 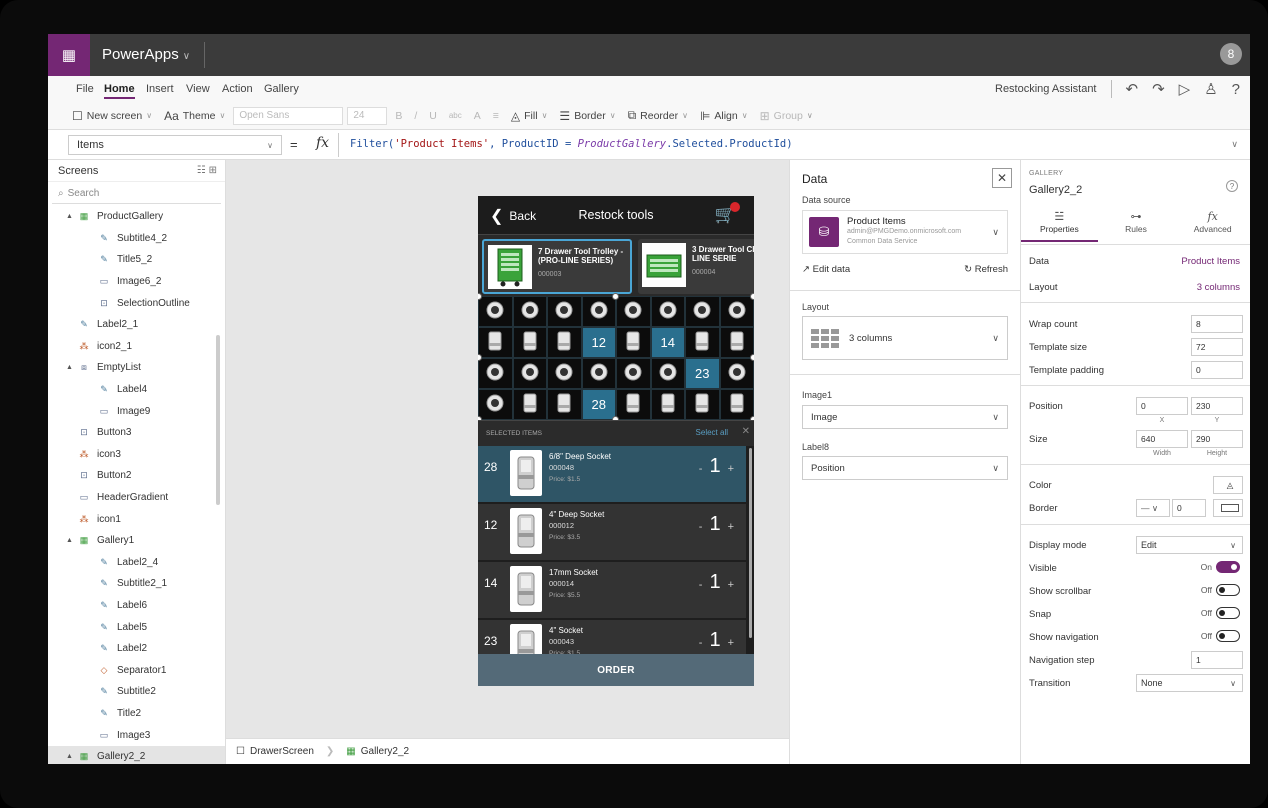 What do you see at coordinates (288, 115) in the screenshot?
I see `font-select: Open Sans` at bounding box center [288, 115].